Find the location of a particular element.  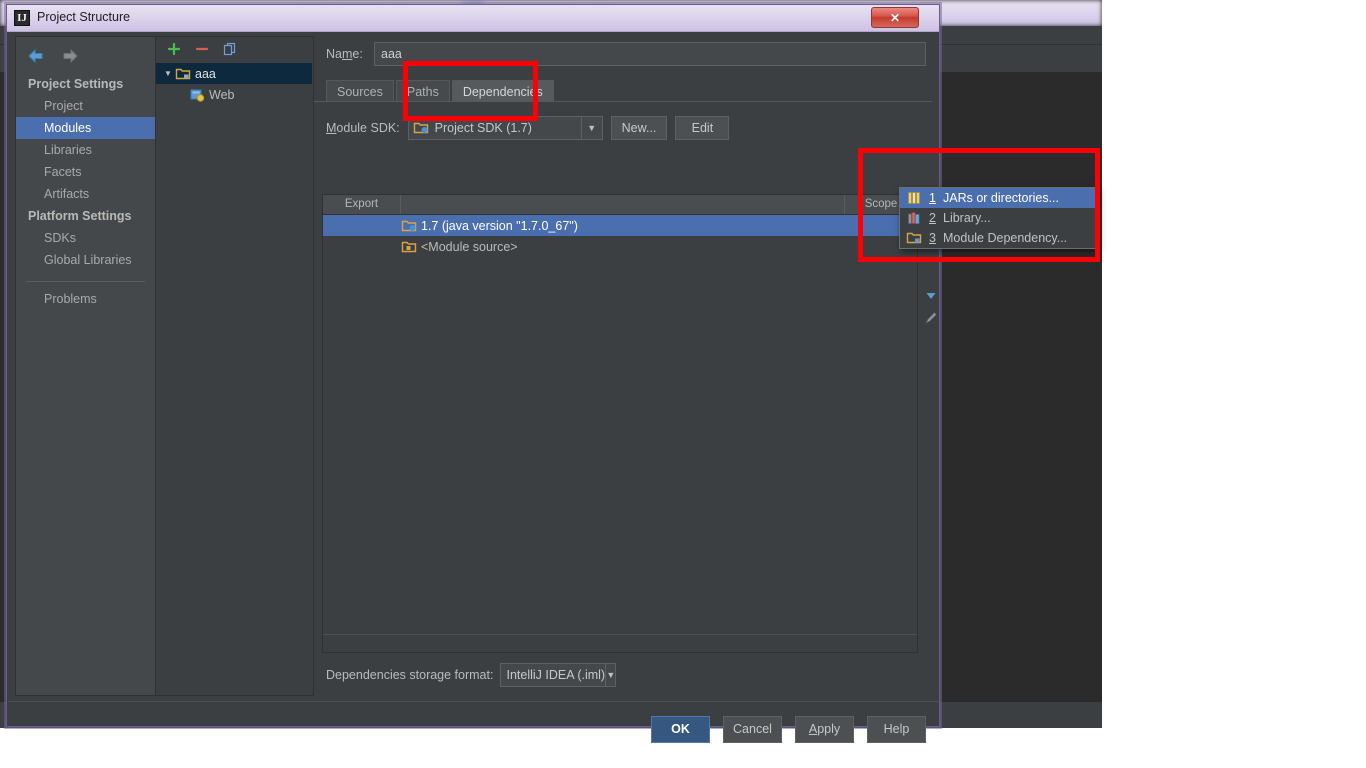

dependency-name: <Module source> is located at coordinates (469, 246).